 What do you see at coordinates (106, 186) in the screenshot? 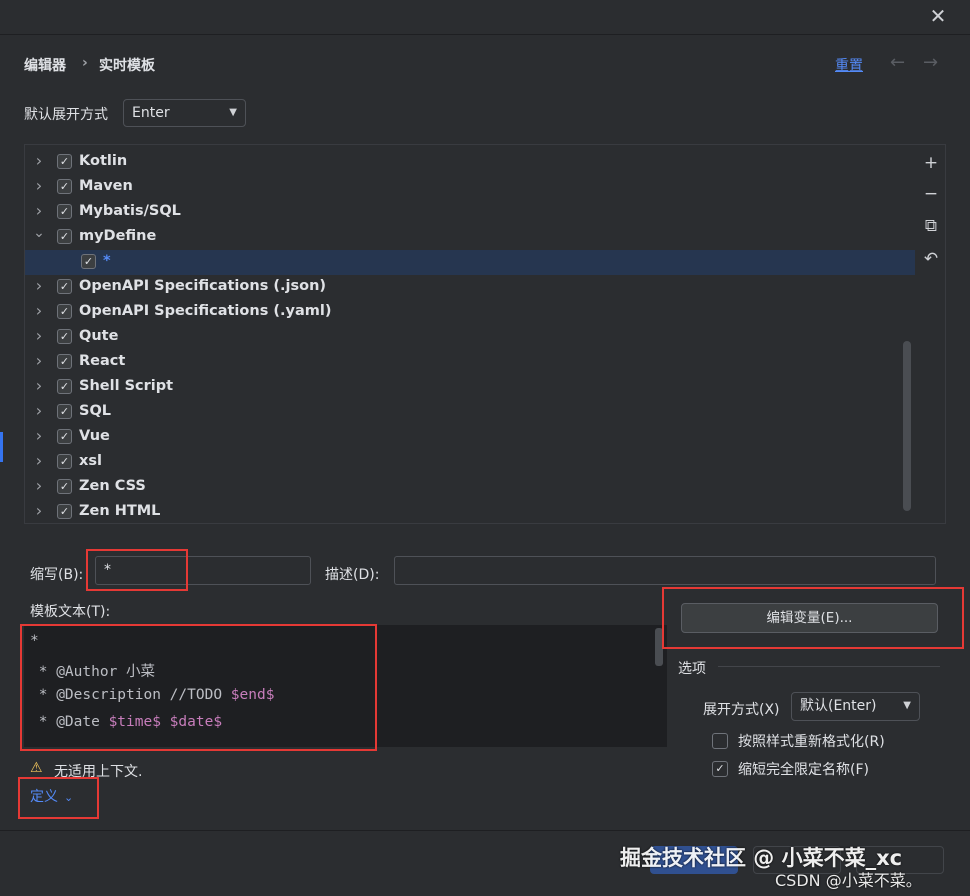
I see `tree-item-label: Maven` at bounding box center [106, 186].